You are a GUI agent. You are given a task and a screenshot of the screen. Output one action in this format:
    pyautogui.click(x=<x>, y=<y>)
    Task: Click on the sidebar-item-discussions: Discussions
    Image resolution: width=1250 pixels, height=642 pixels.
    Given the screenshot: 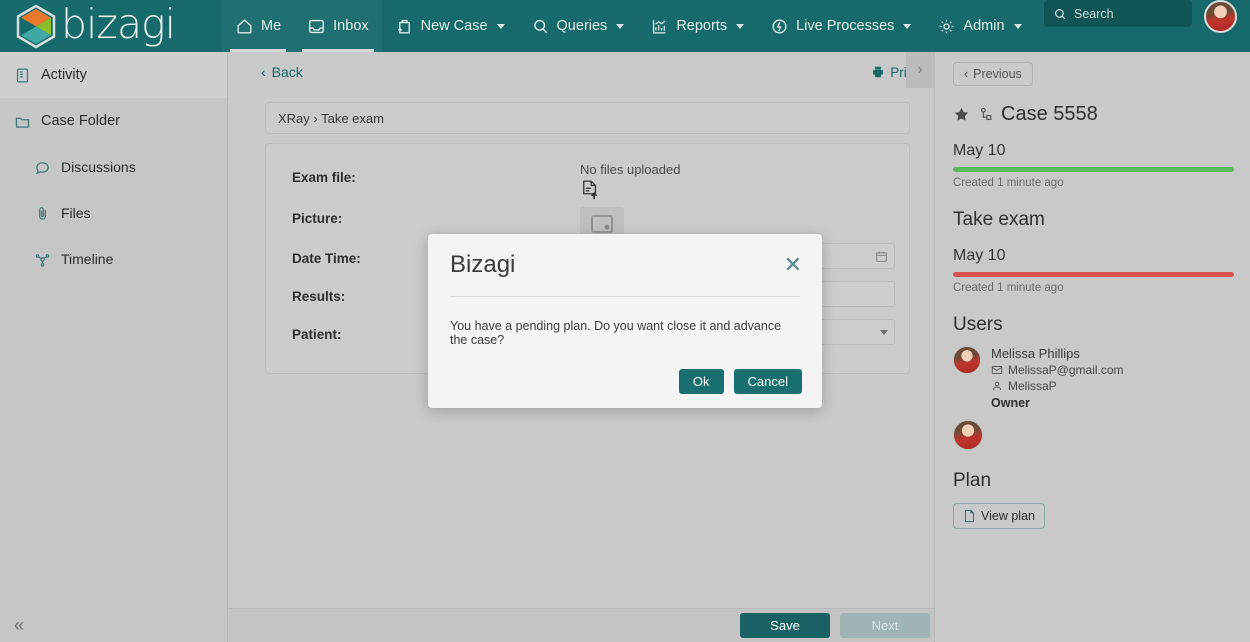 What is the action you would take?
    pyautogui.click(x=113, y=167)
    